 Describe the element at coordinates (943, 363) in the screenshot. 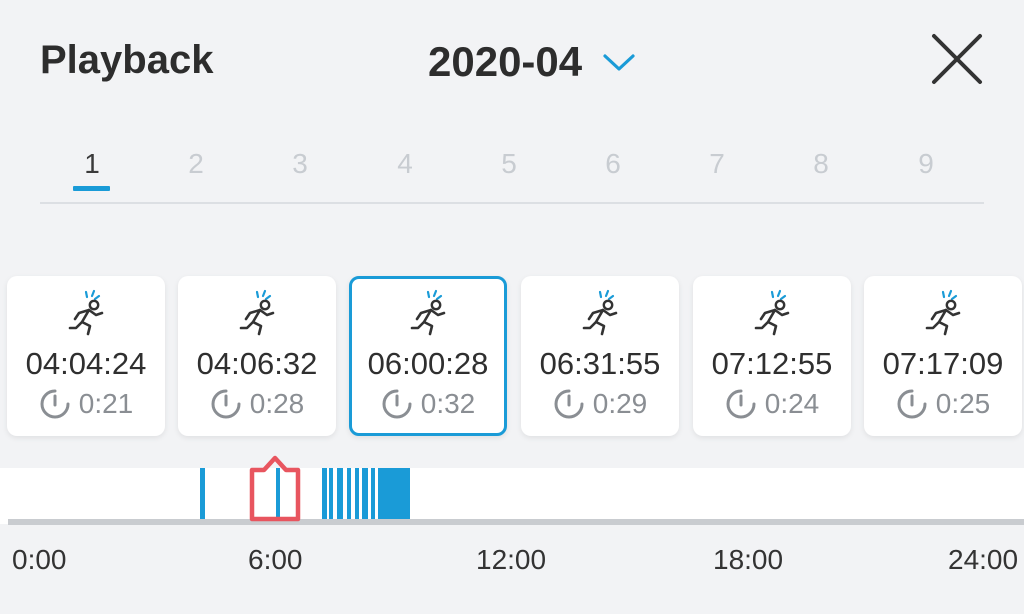

I see `event-time: 07:17:09` at that location.